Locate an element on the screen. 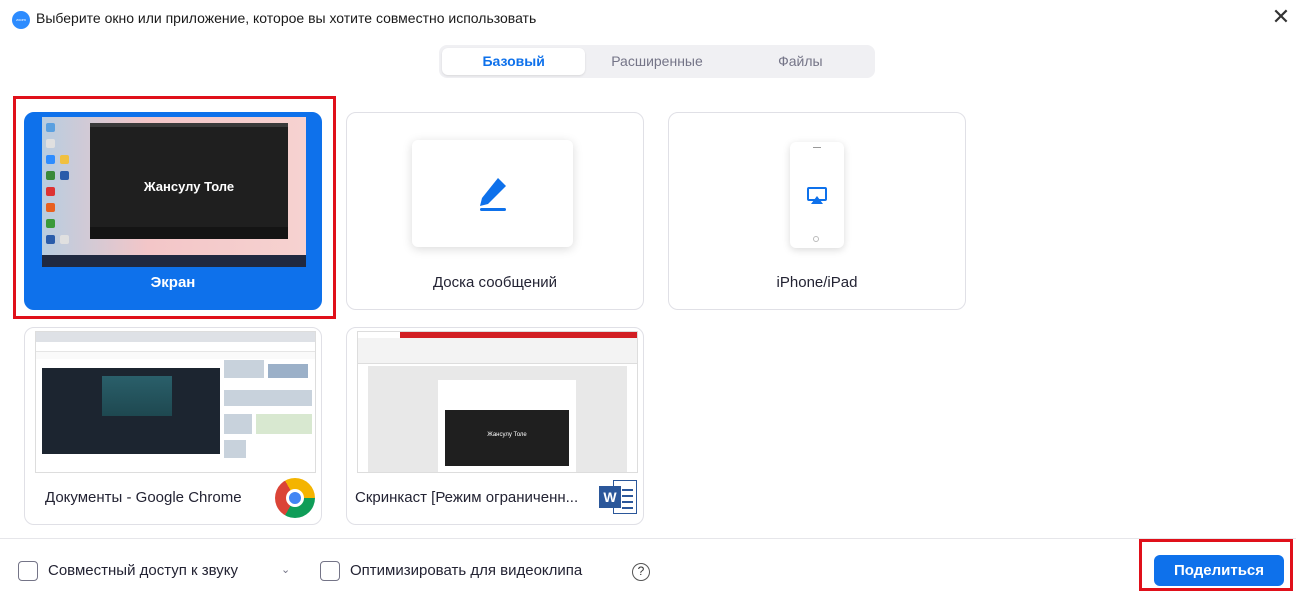 This screenshot has height=593, width=1296. optimize-video-checkbox is located at coordinates (330, 571).